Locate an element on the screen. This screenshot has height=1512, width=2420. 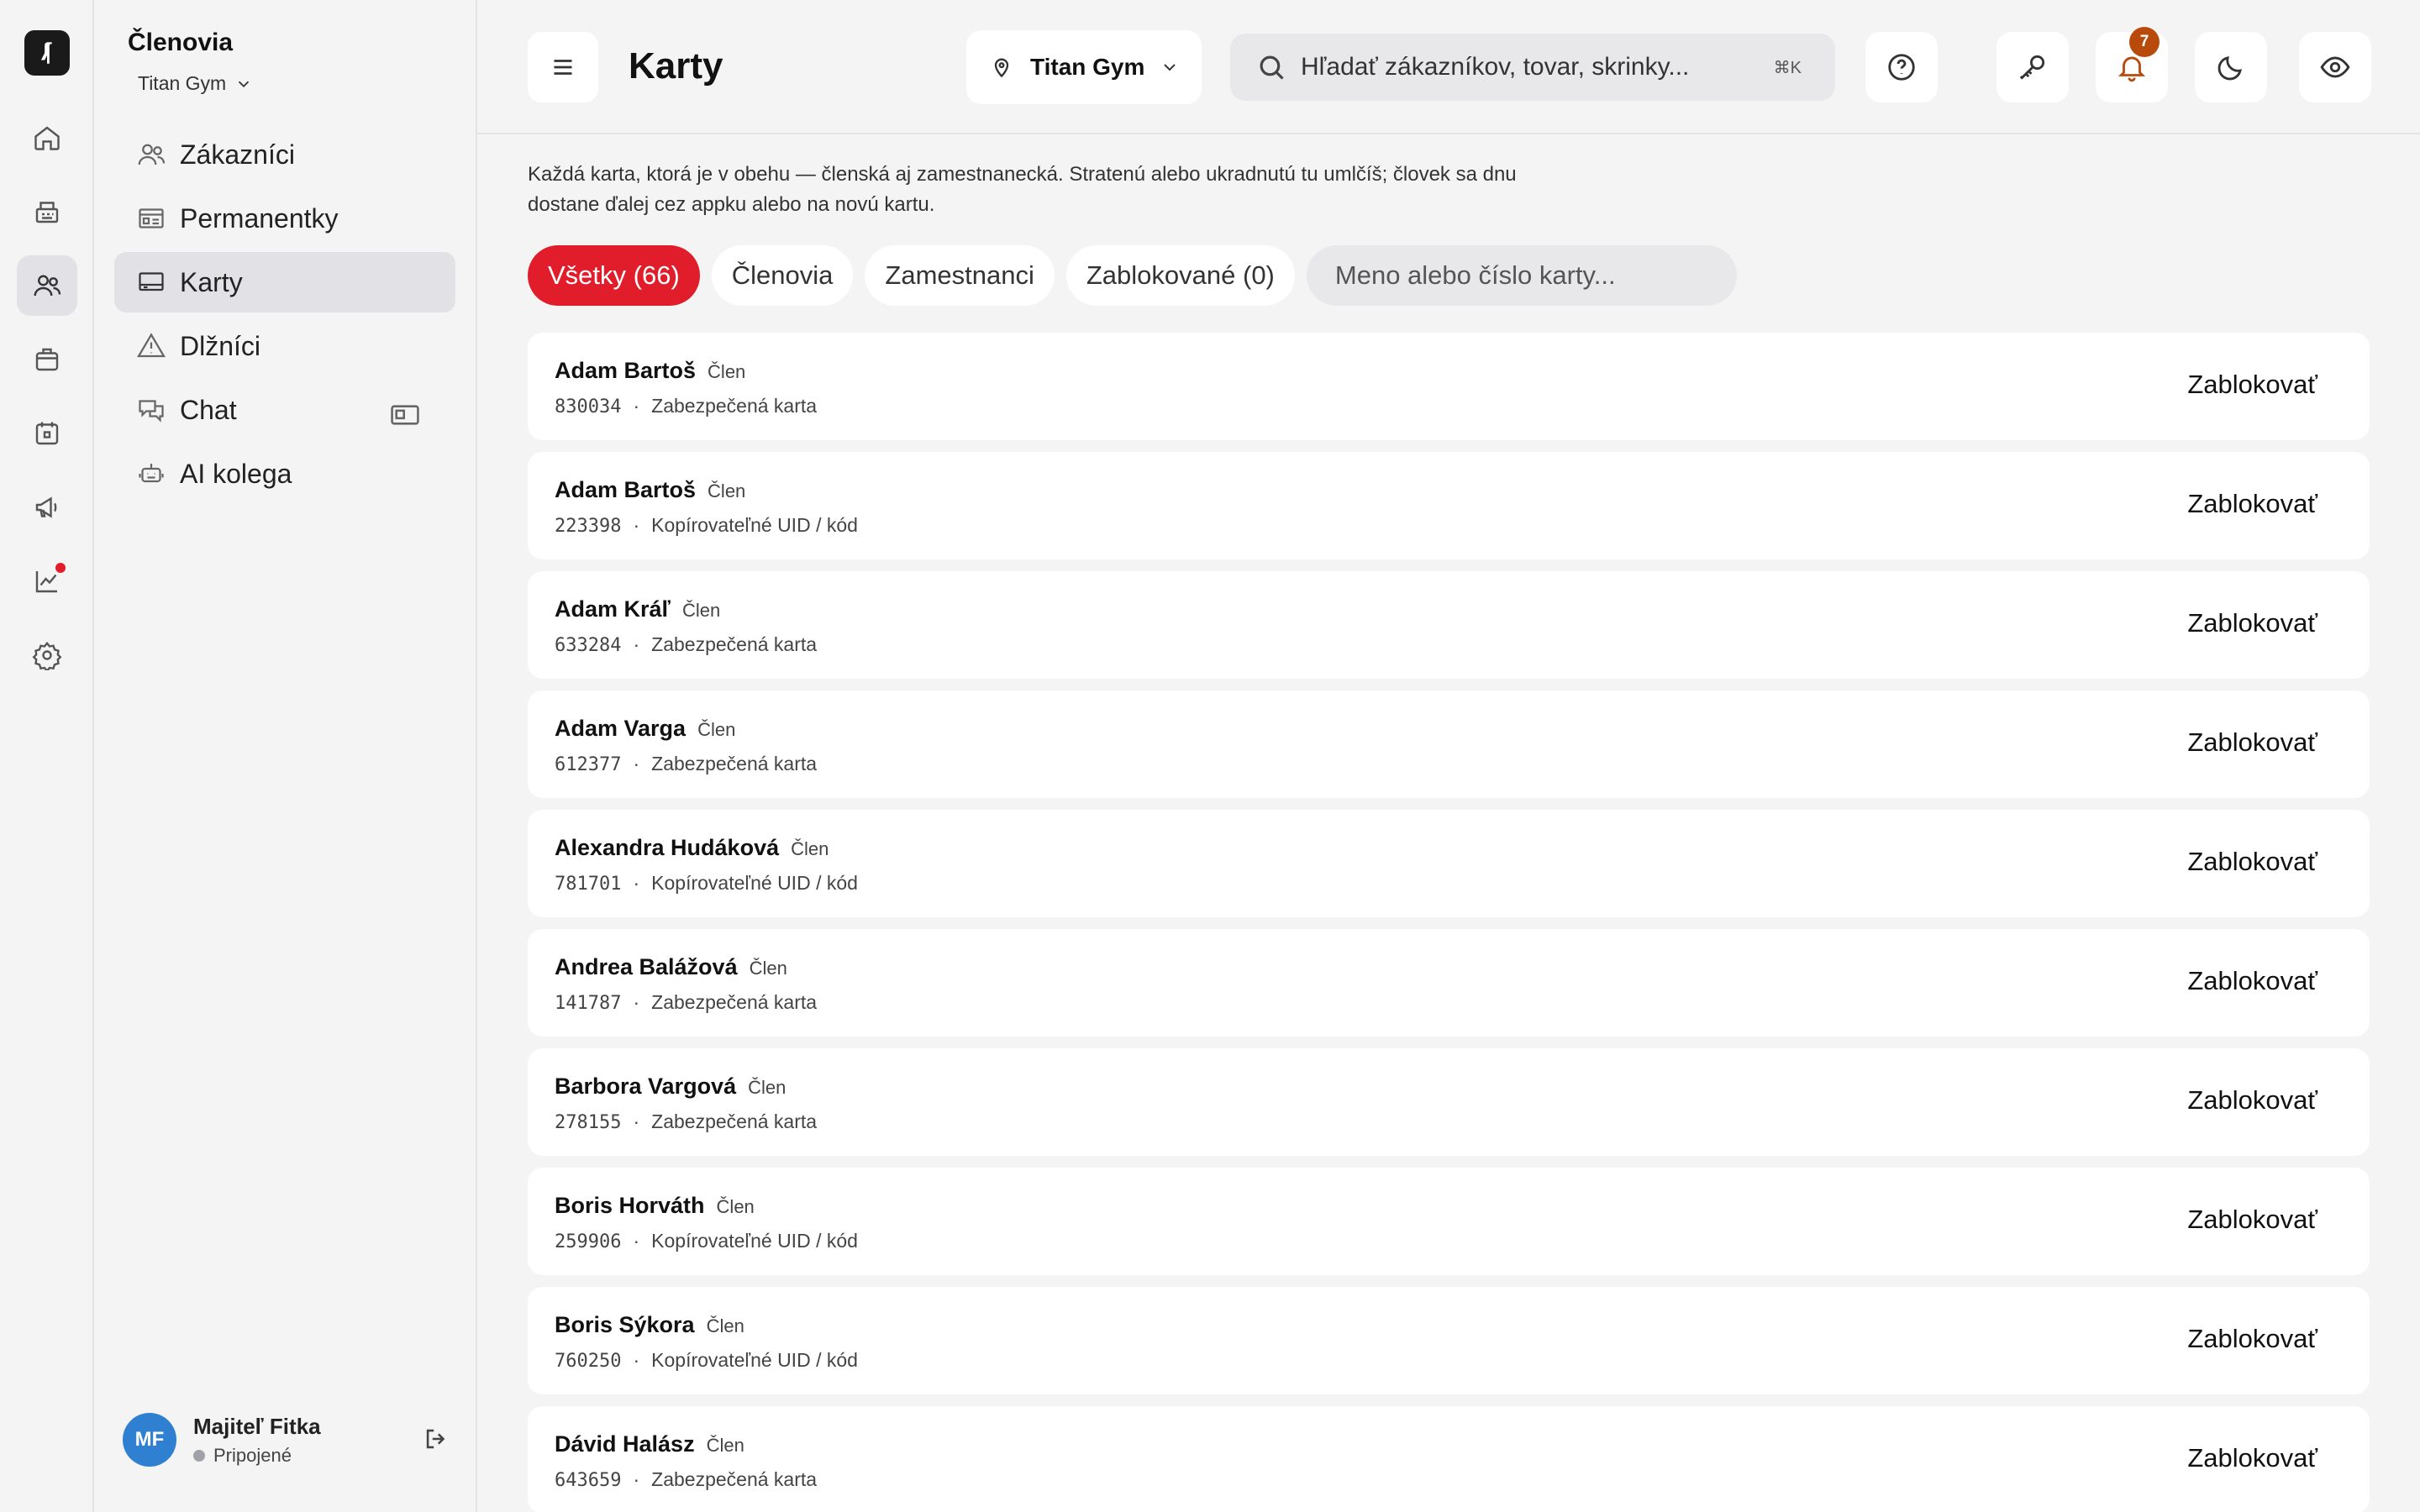
filter-members: Členovia is located at coordinates (782, 275).